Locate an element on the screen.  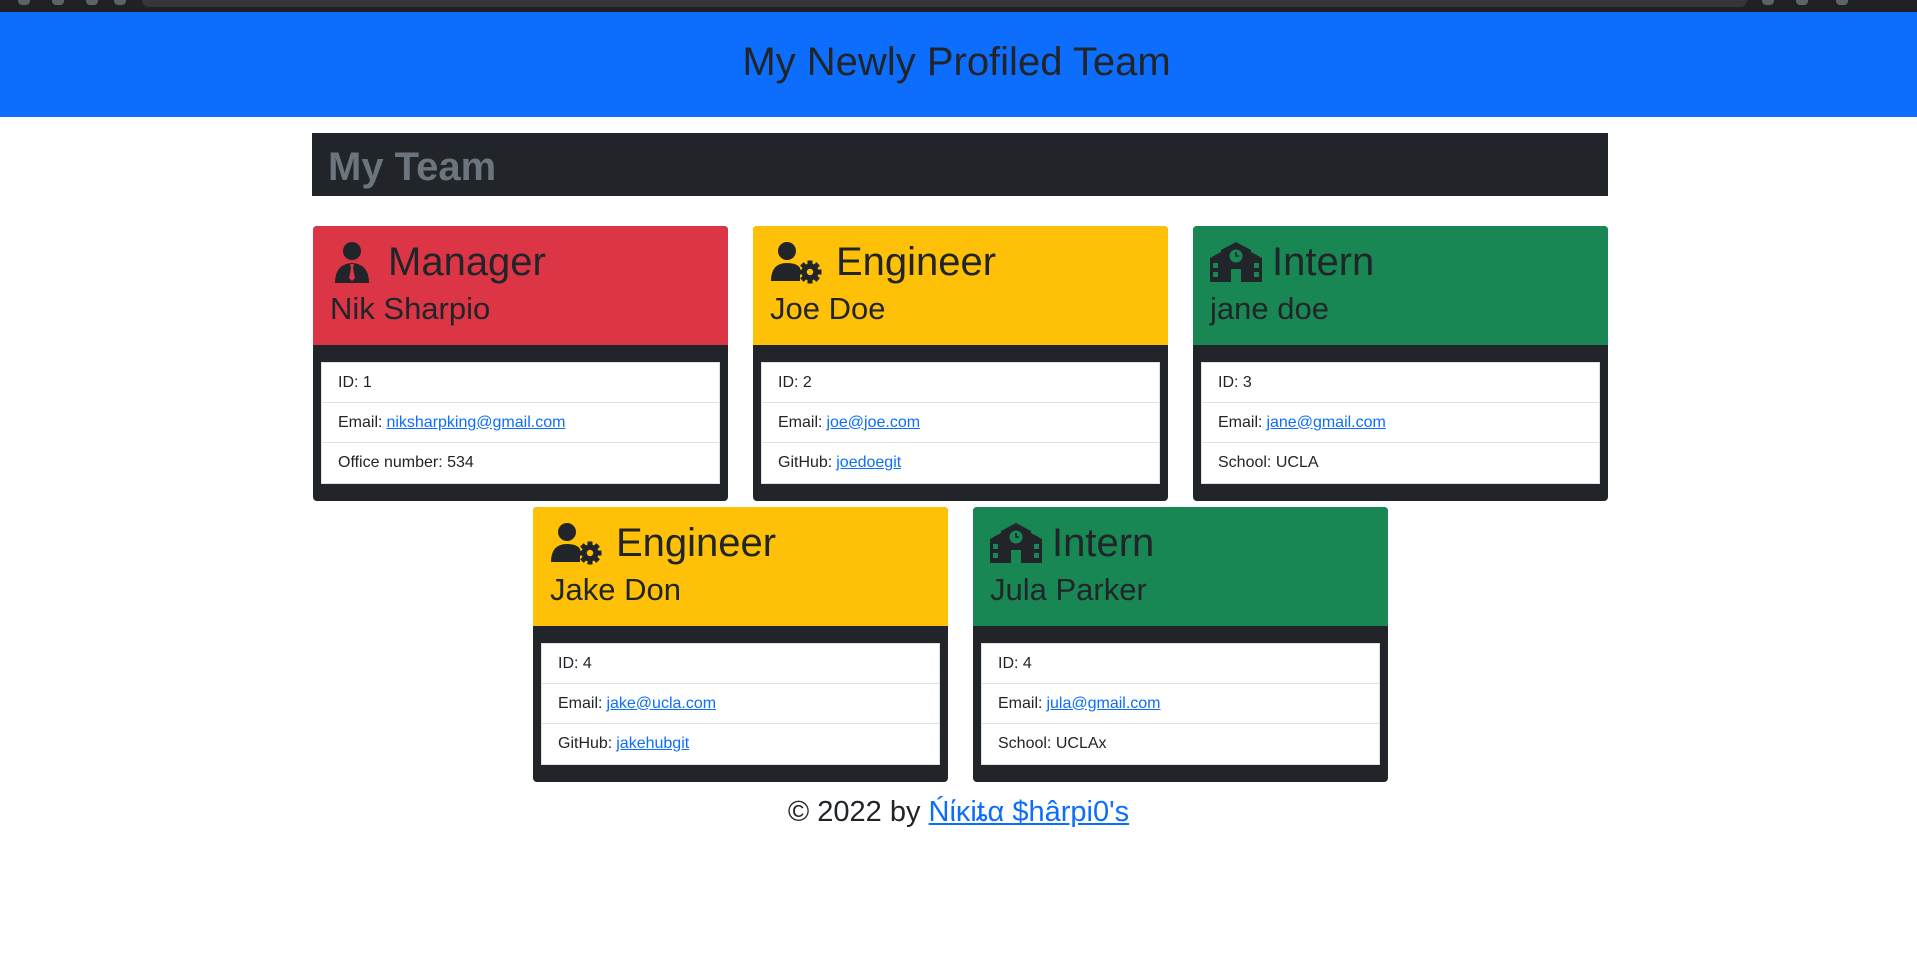
back-icon is located at coordinates (24, 2).